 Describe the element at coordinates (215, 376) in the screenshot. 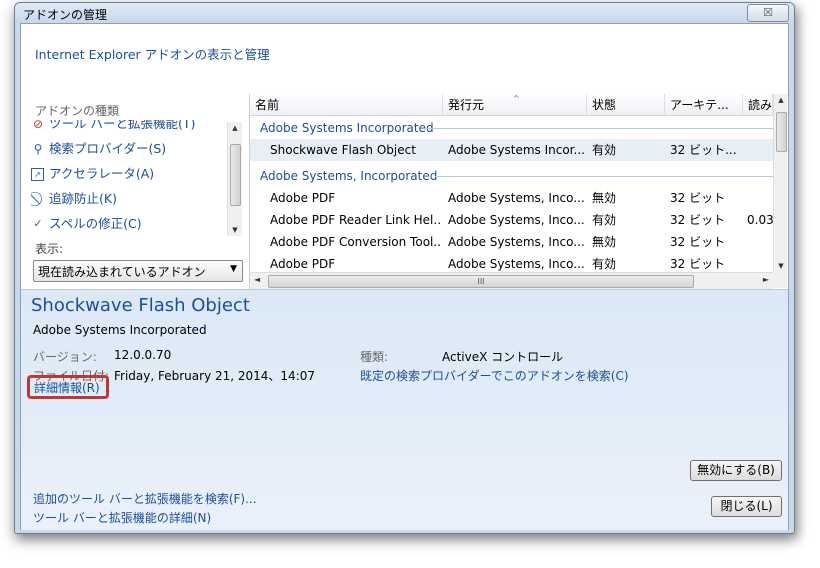

I see `file-date-value: Friday, February 21, 2014、14:07` at that location.